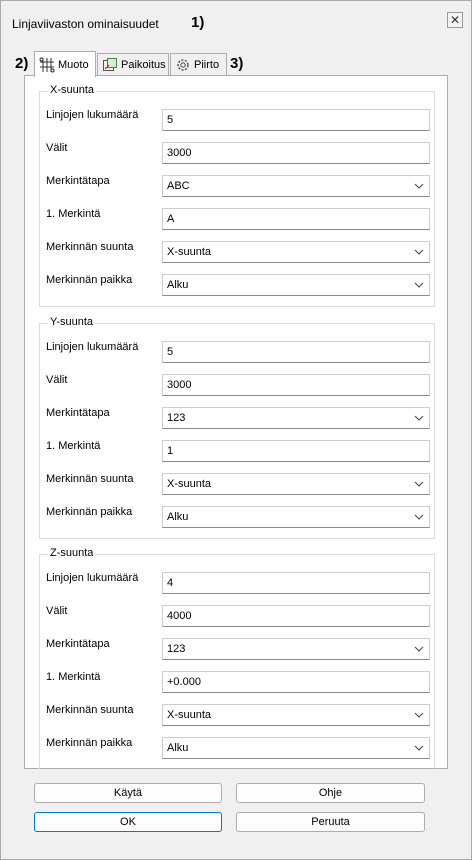 The image size is (472, 860). What do you see at coordinates (73, 64) in the screenshot?
I see `tab-muoto-label: Muoto` at bounding box center [73, 64].